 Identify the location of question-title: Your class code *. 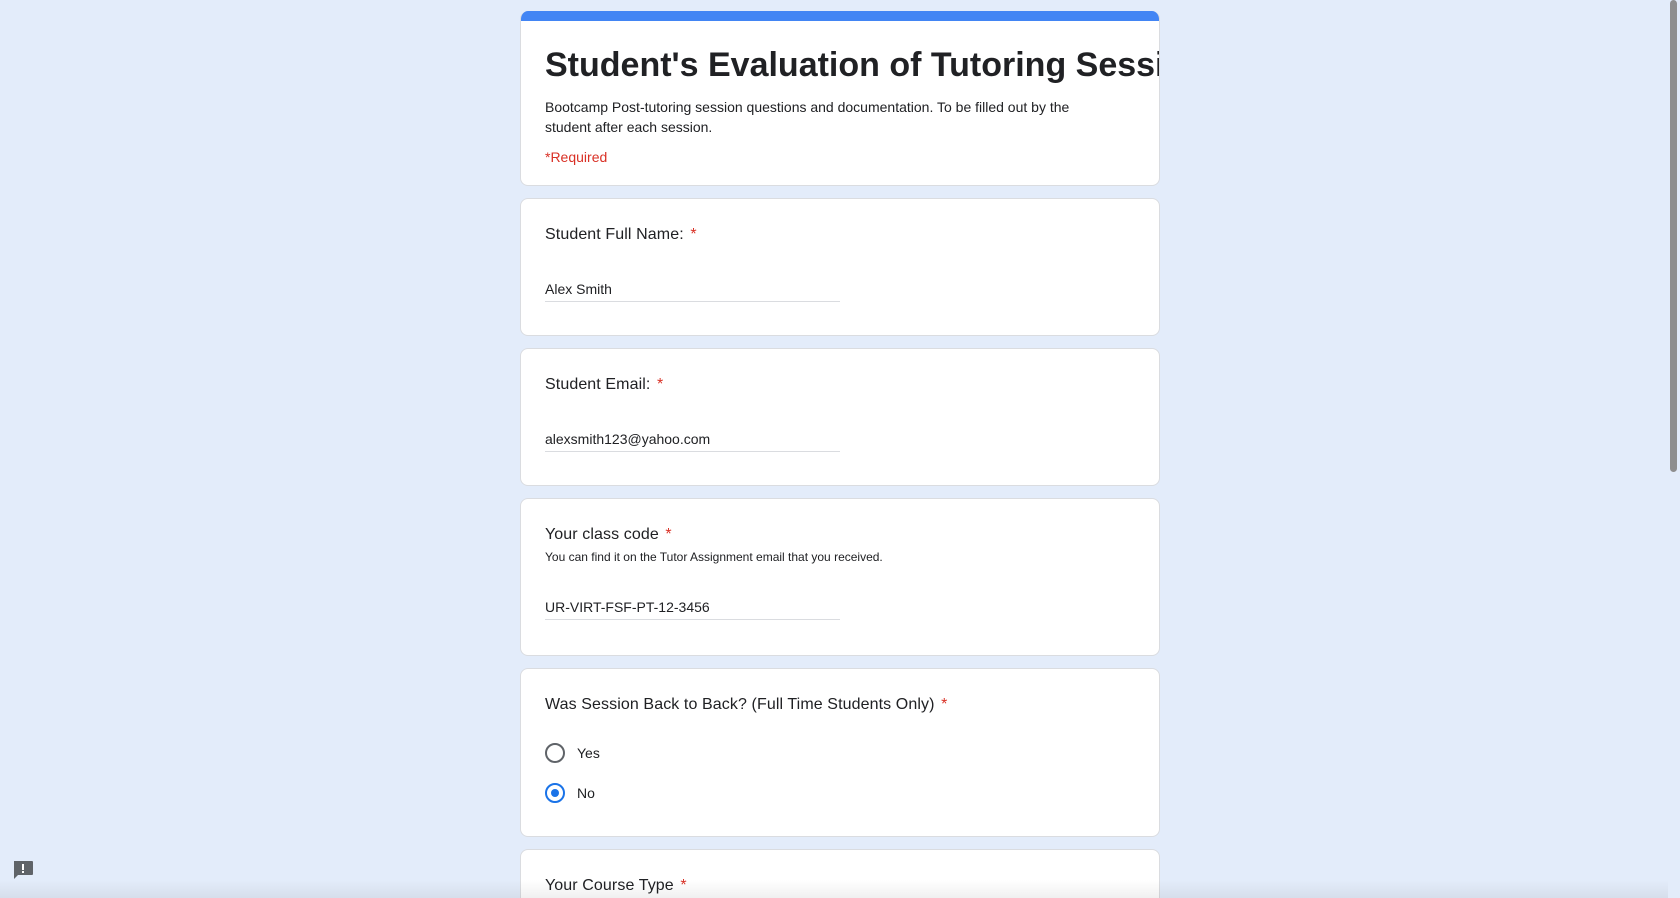
(840, 535).